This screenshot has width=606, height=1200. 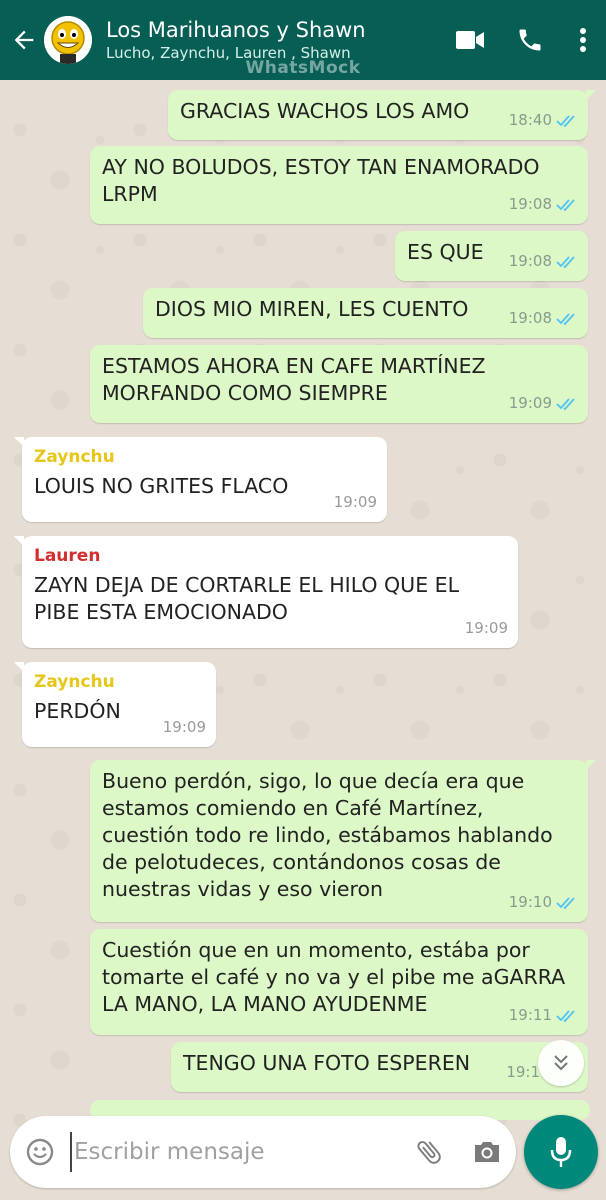 I want to click on message-bubble-incoming: Zaynchu LOUIS NO GRITES FLACO 19:09, so click(x=200, y=479).